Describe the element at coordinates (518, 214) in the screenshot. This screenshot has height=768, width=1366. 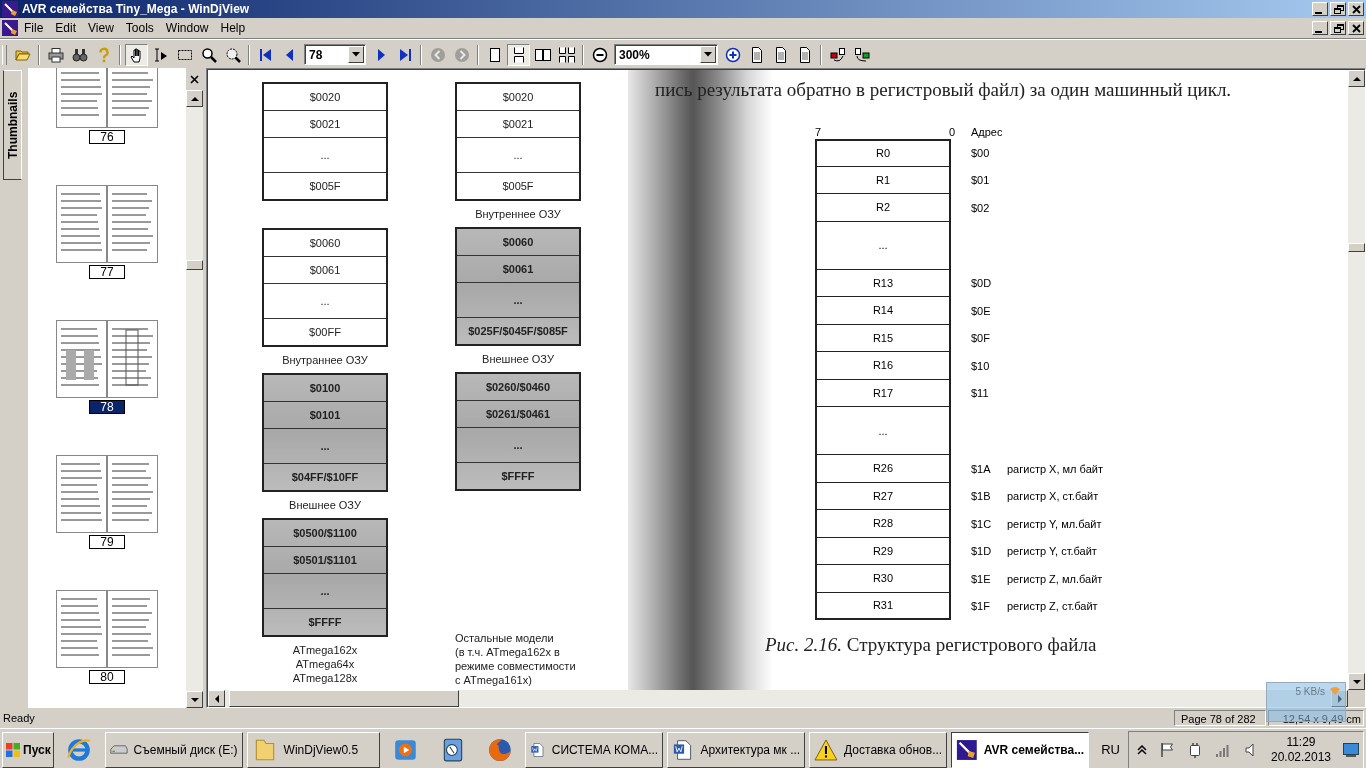
I see `diagram-caption: Внутреннее ОЗУ` at that location.